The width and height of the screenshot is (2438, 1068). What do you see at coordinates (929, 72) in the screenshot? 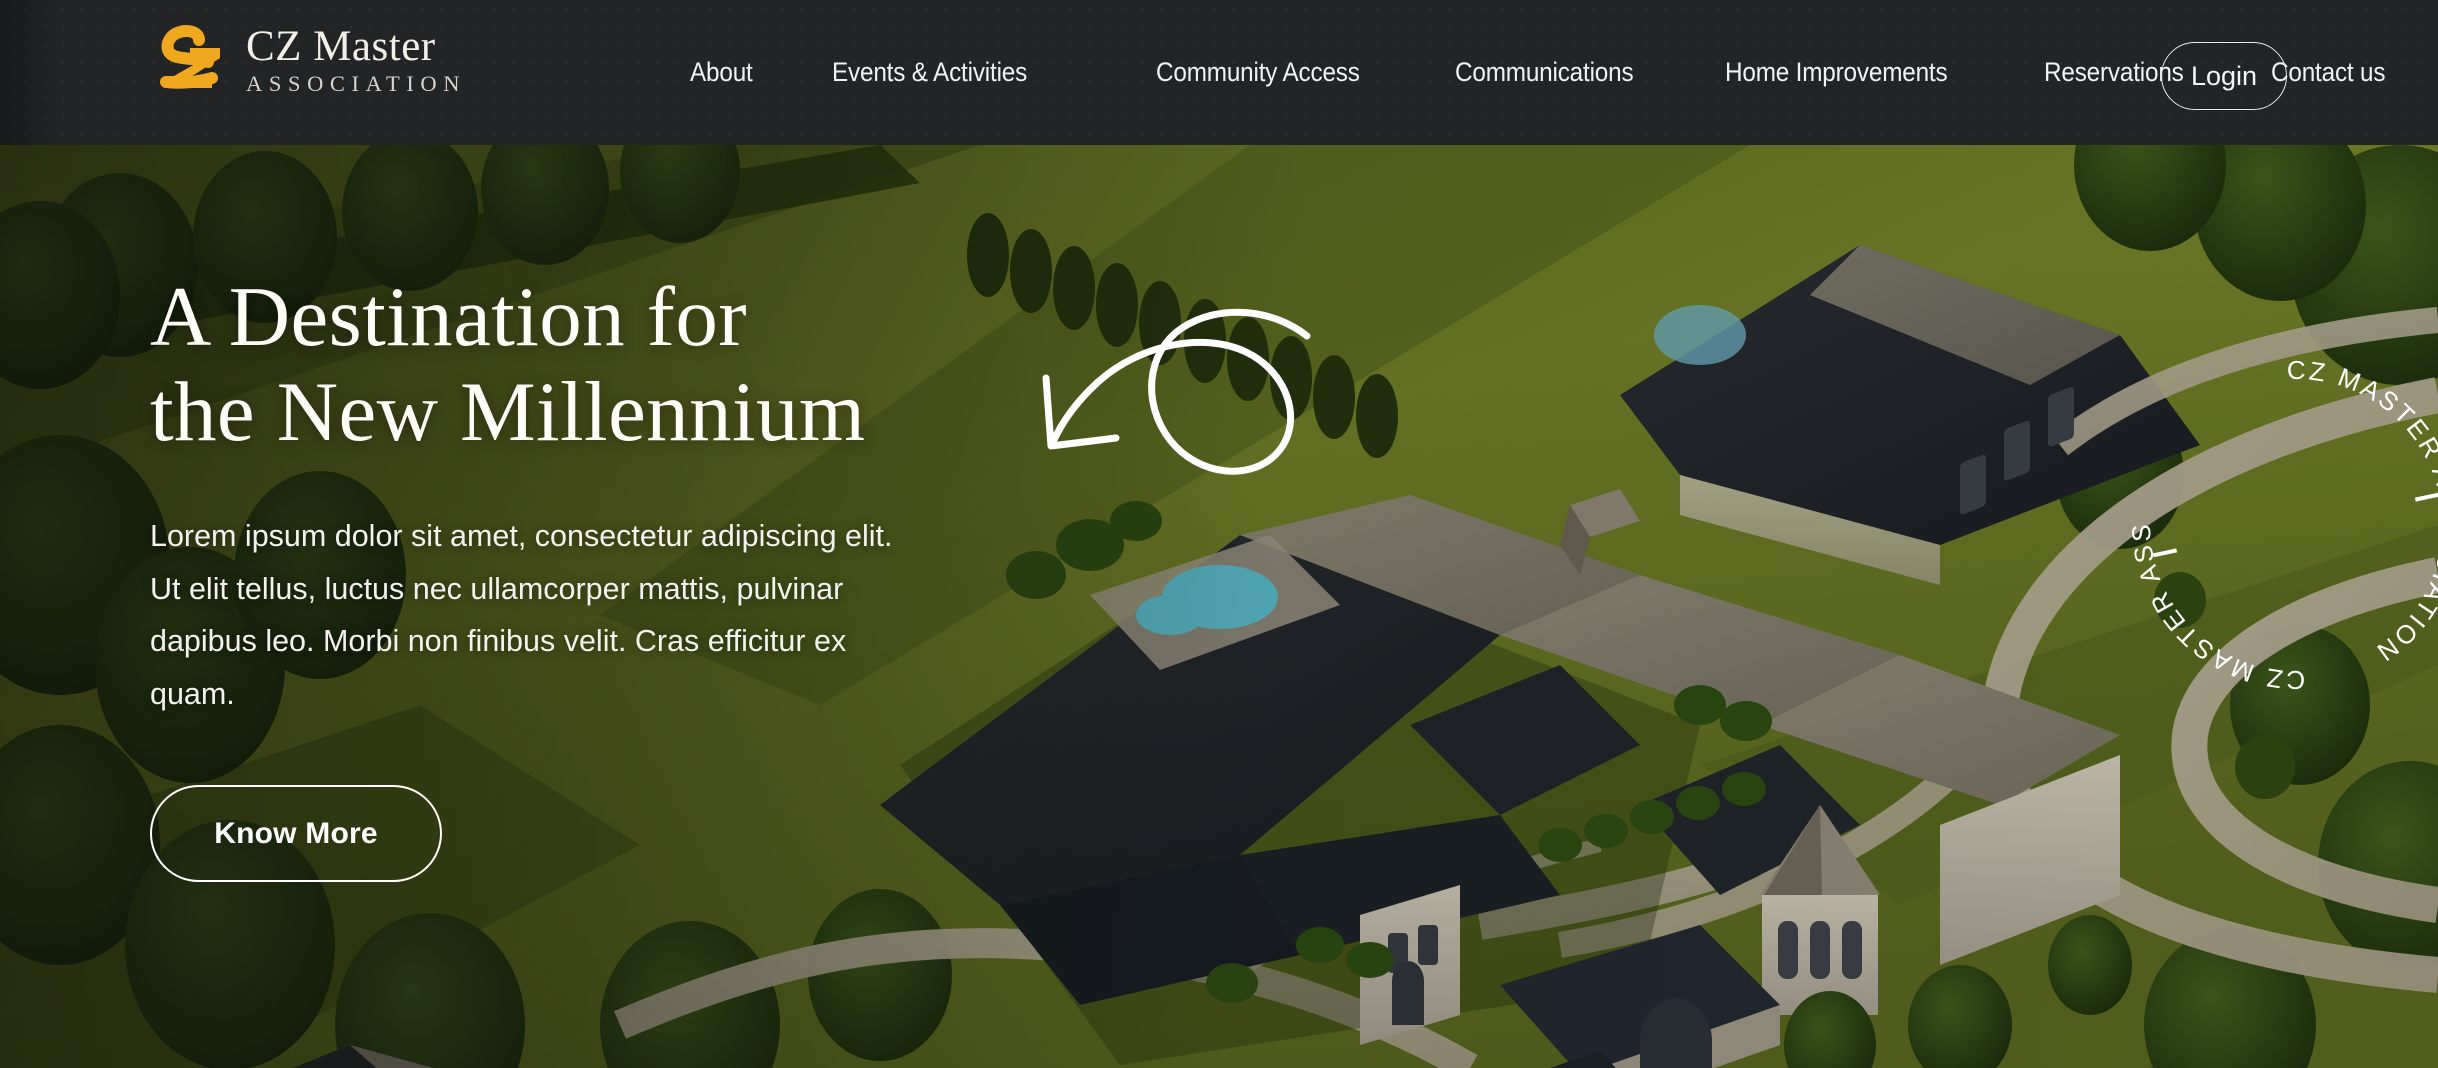
I see `nav-item-events-activities: Events & Activities` at bounding box center [929, 72].